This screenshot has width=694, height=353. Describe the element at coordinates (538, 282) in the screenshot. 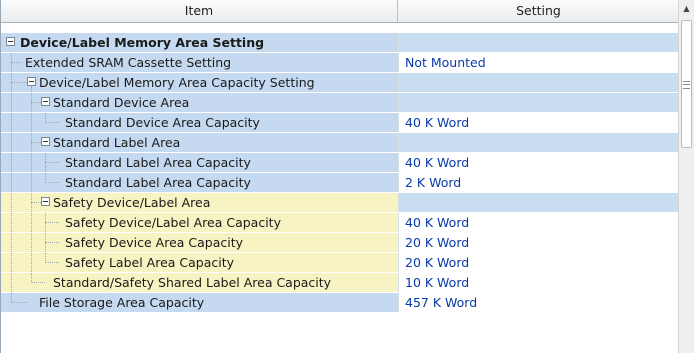

I see `row-setting: 10 K Word` at that location.